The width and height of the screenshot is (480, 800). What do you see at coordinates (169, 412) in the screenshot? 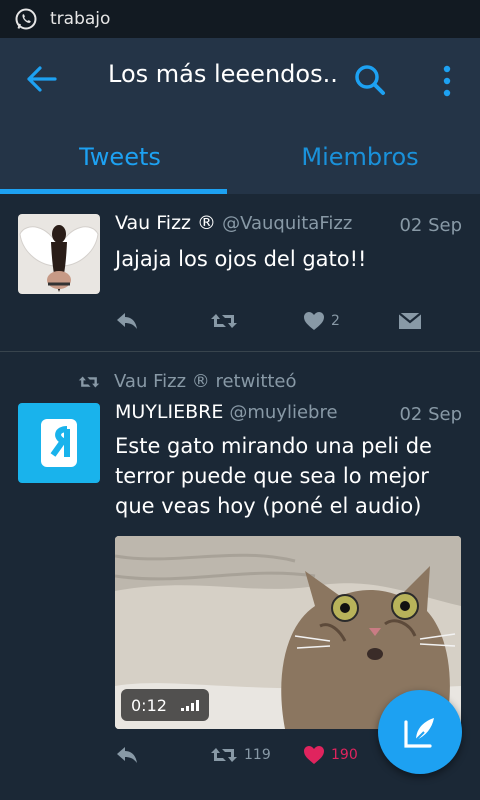
I see `display-name: MUYLIEBRE` at bounding box center [169, 412].